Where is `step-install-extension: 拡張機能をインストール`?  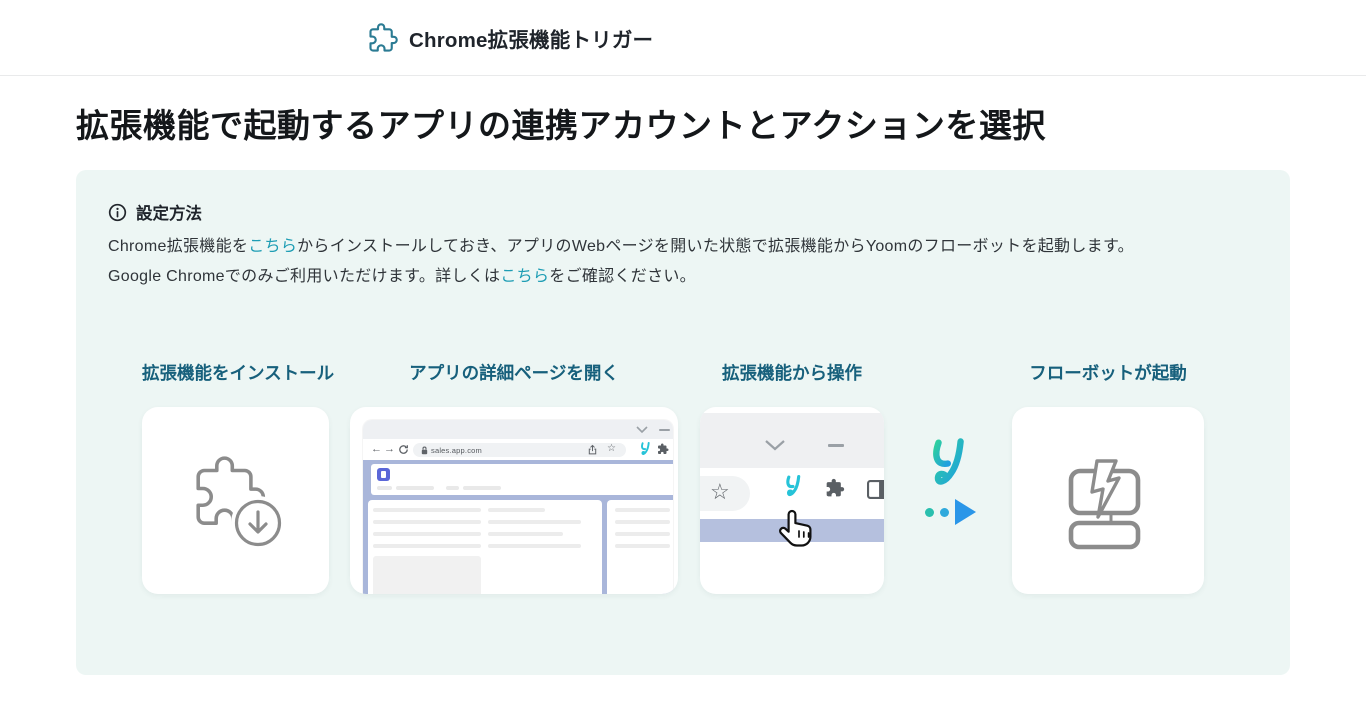 step-install-extension: 拡張機能をインストール is located at coordinates (238, 477).